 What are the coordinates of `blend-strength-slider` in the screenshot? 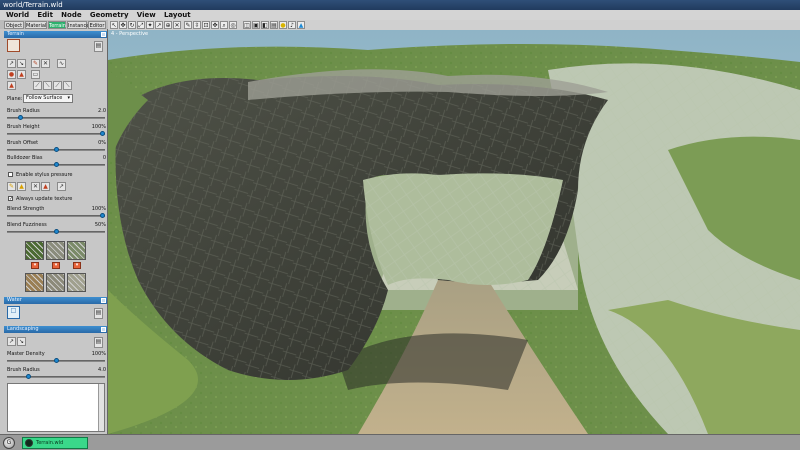 It's located at (56, 215).